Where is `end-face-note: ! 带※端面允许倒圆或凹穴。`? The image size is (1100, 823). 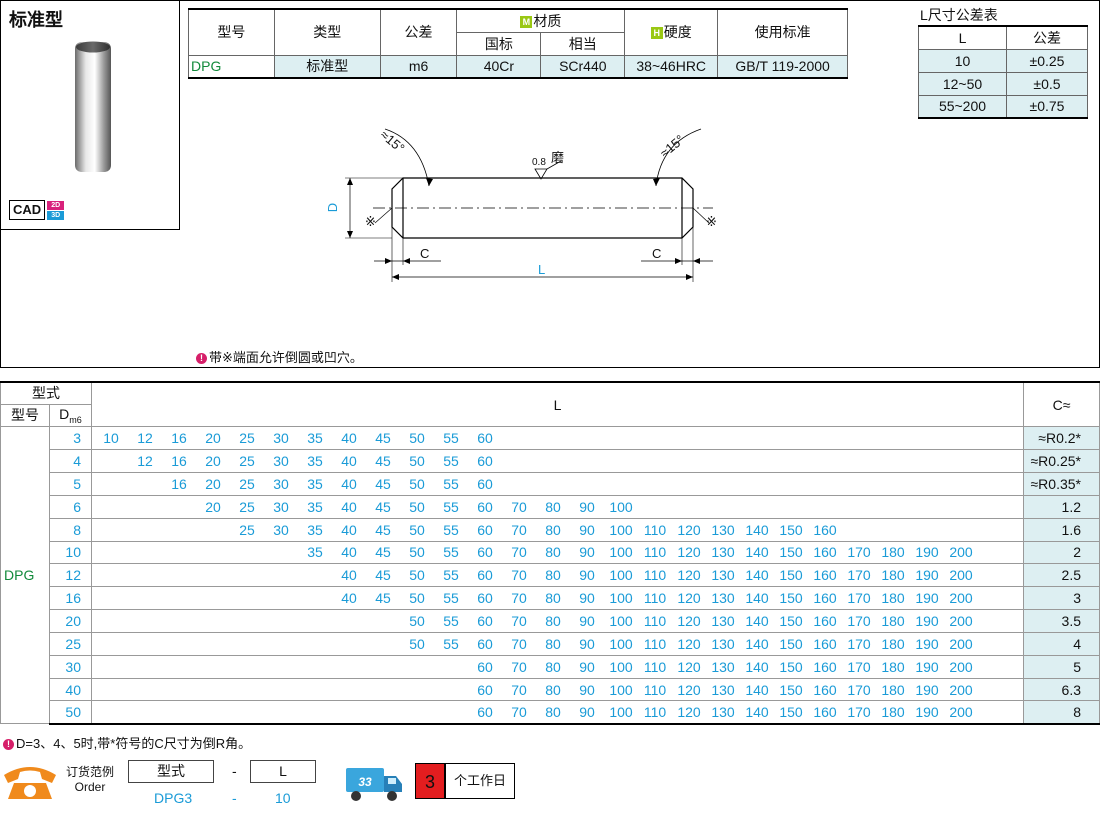 end-face-note: ! 带※端面允许倒圆或凹穴。 is located at coordinates (279, 356).